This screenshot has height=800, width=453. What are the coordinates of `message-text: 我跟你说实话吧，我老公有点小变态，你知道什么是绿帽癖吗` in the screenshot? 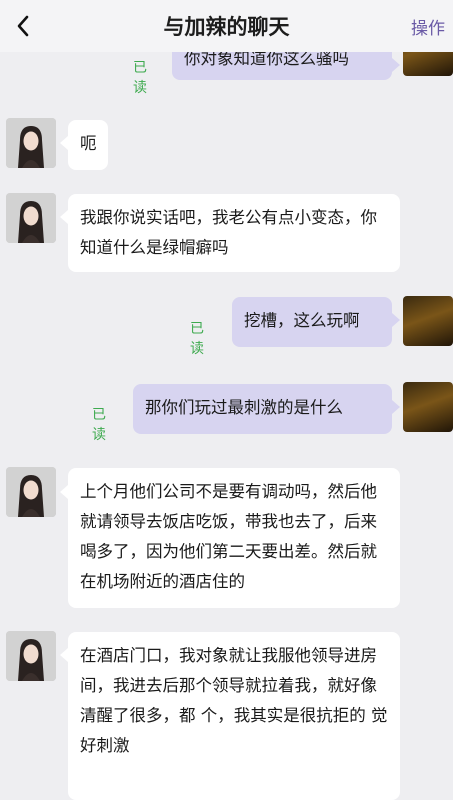 It's located at (228, 232).